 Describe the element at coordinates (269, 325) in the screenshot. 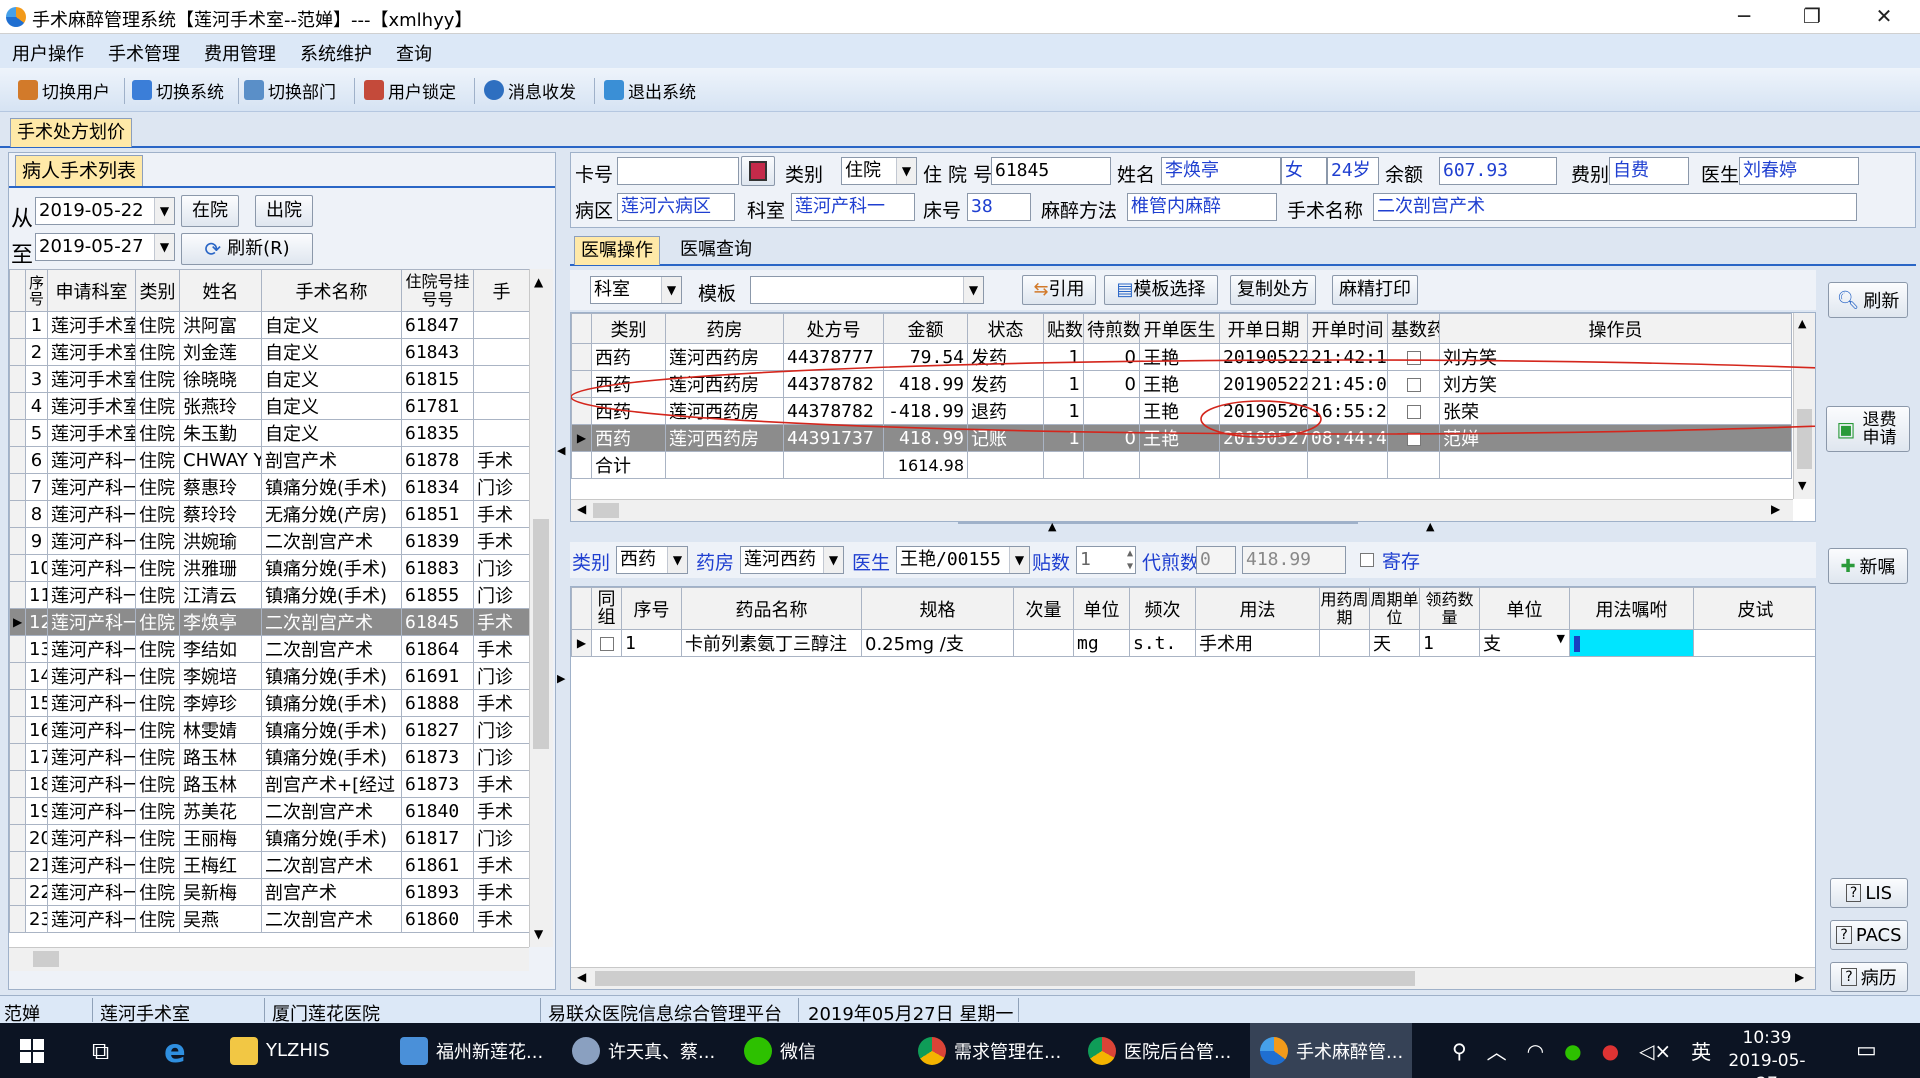

I see `table-row: 1 莲河手术室 住院 洪阿富 自定义 61847` at that location.